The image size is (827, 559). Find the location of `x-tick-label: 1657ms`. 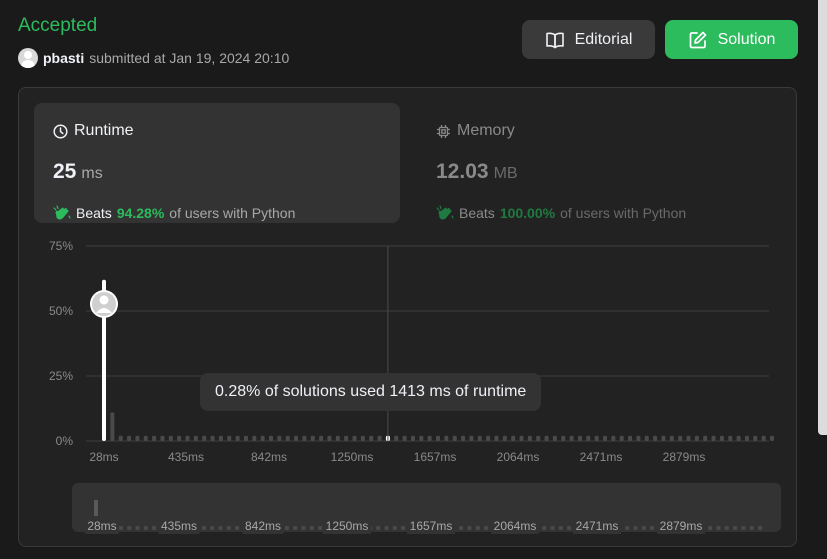

x-tick-label: 1657ms is located at coordinates (435, 457).